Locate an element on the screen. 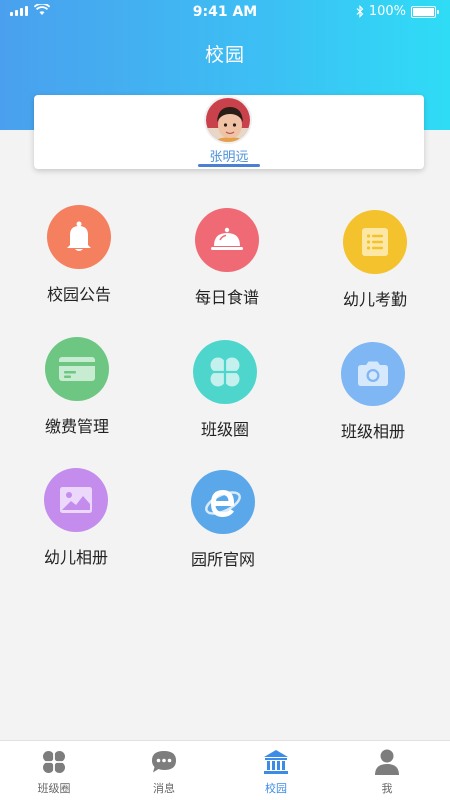 This screenshot has width=450, height=800. page-title: 校园 is located at coordinates (224, 55).